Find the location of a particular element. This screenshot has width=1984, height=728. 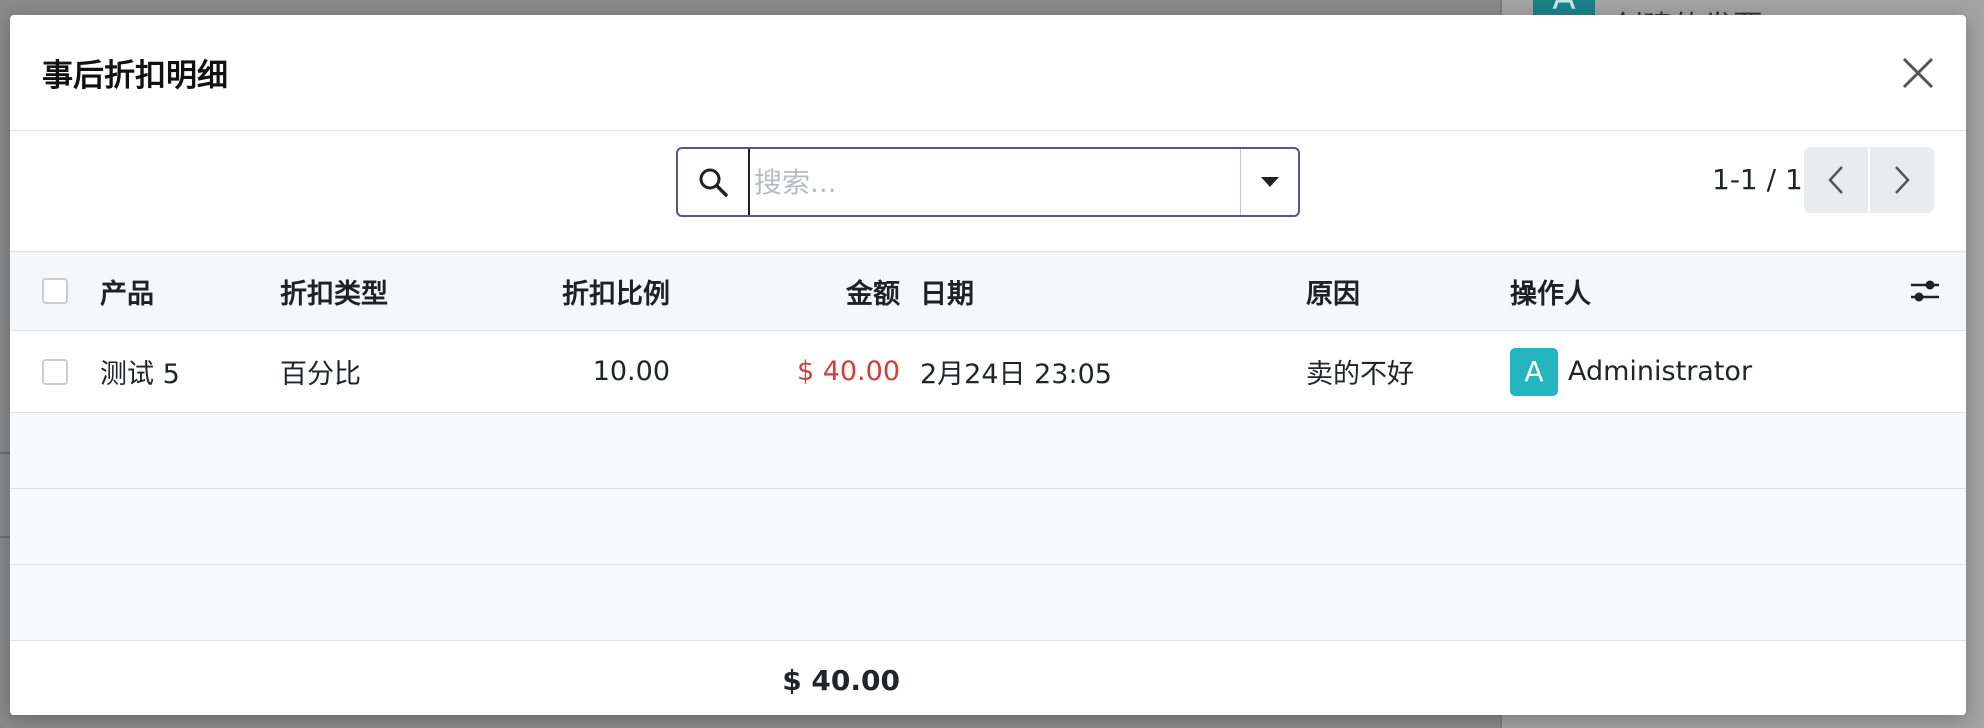

cell-ratio: 10.00 is located at coordinates (565, 371).